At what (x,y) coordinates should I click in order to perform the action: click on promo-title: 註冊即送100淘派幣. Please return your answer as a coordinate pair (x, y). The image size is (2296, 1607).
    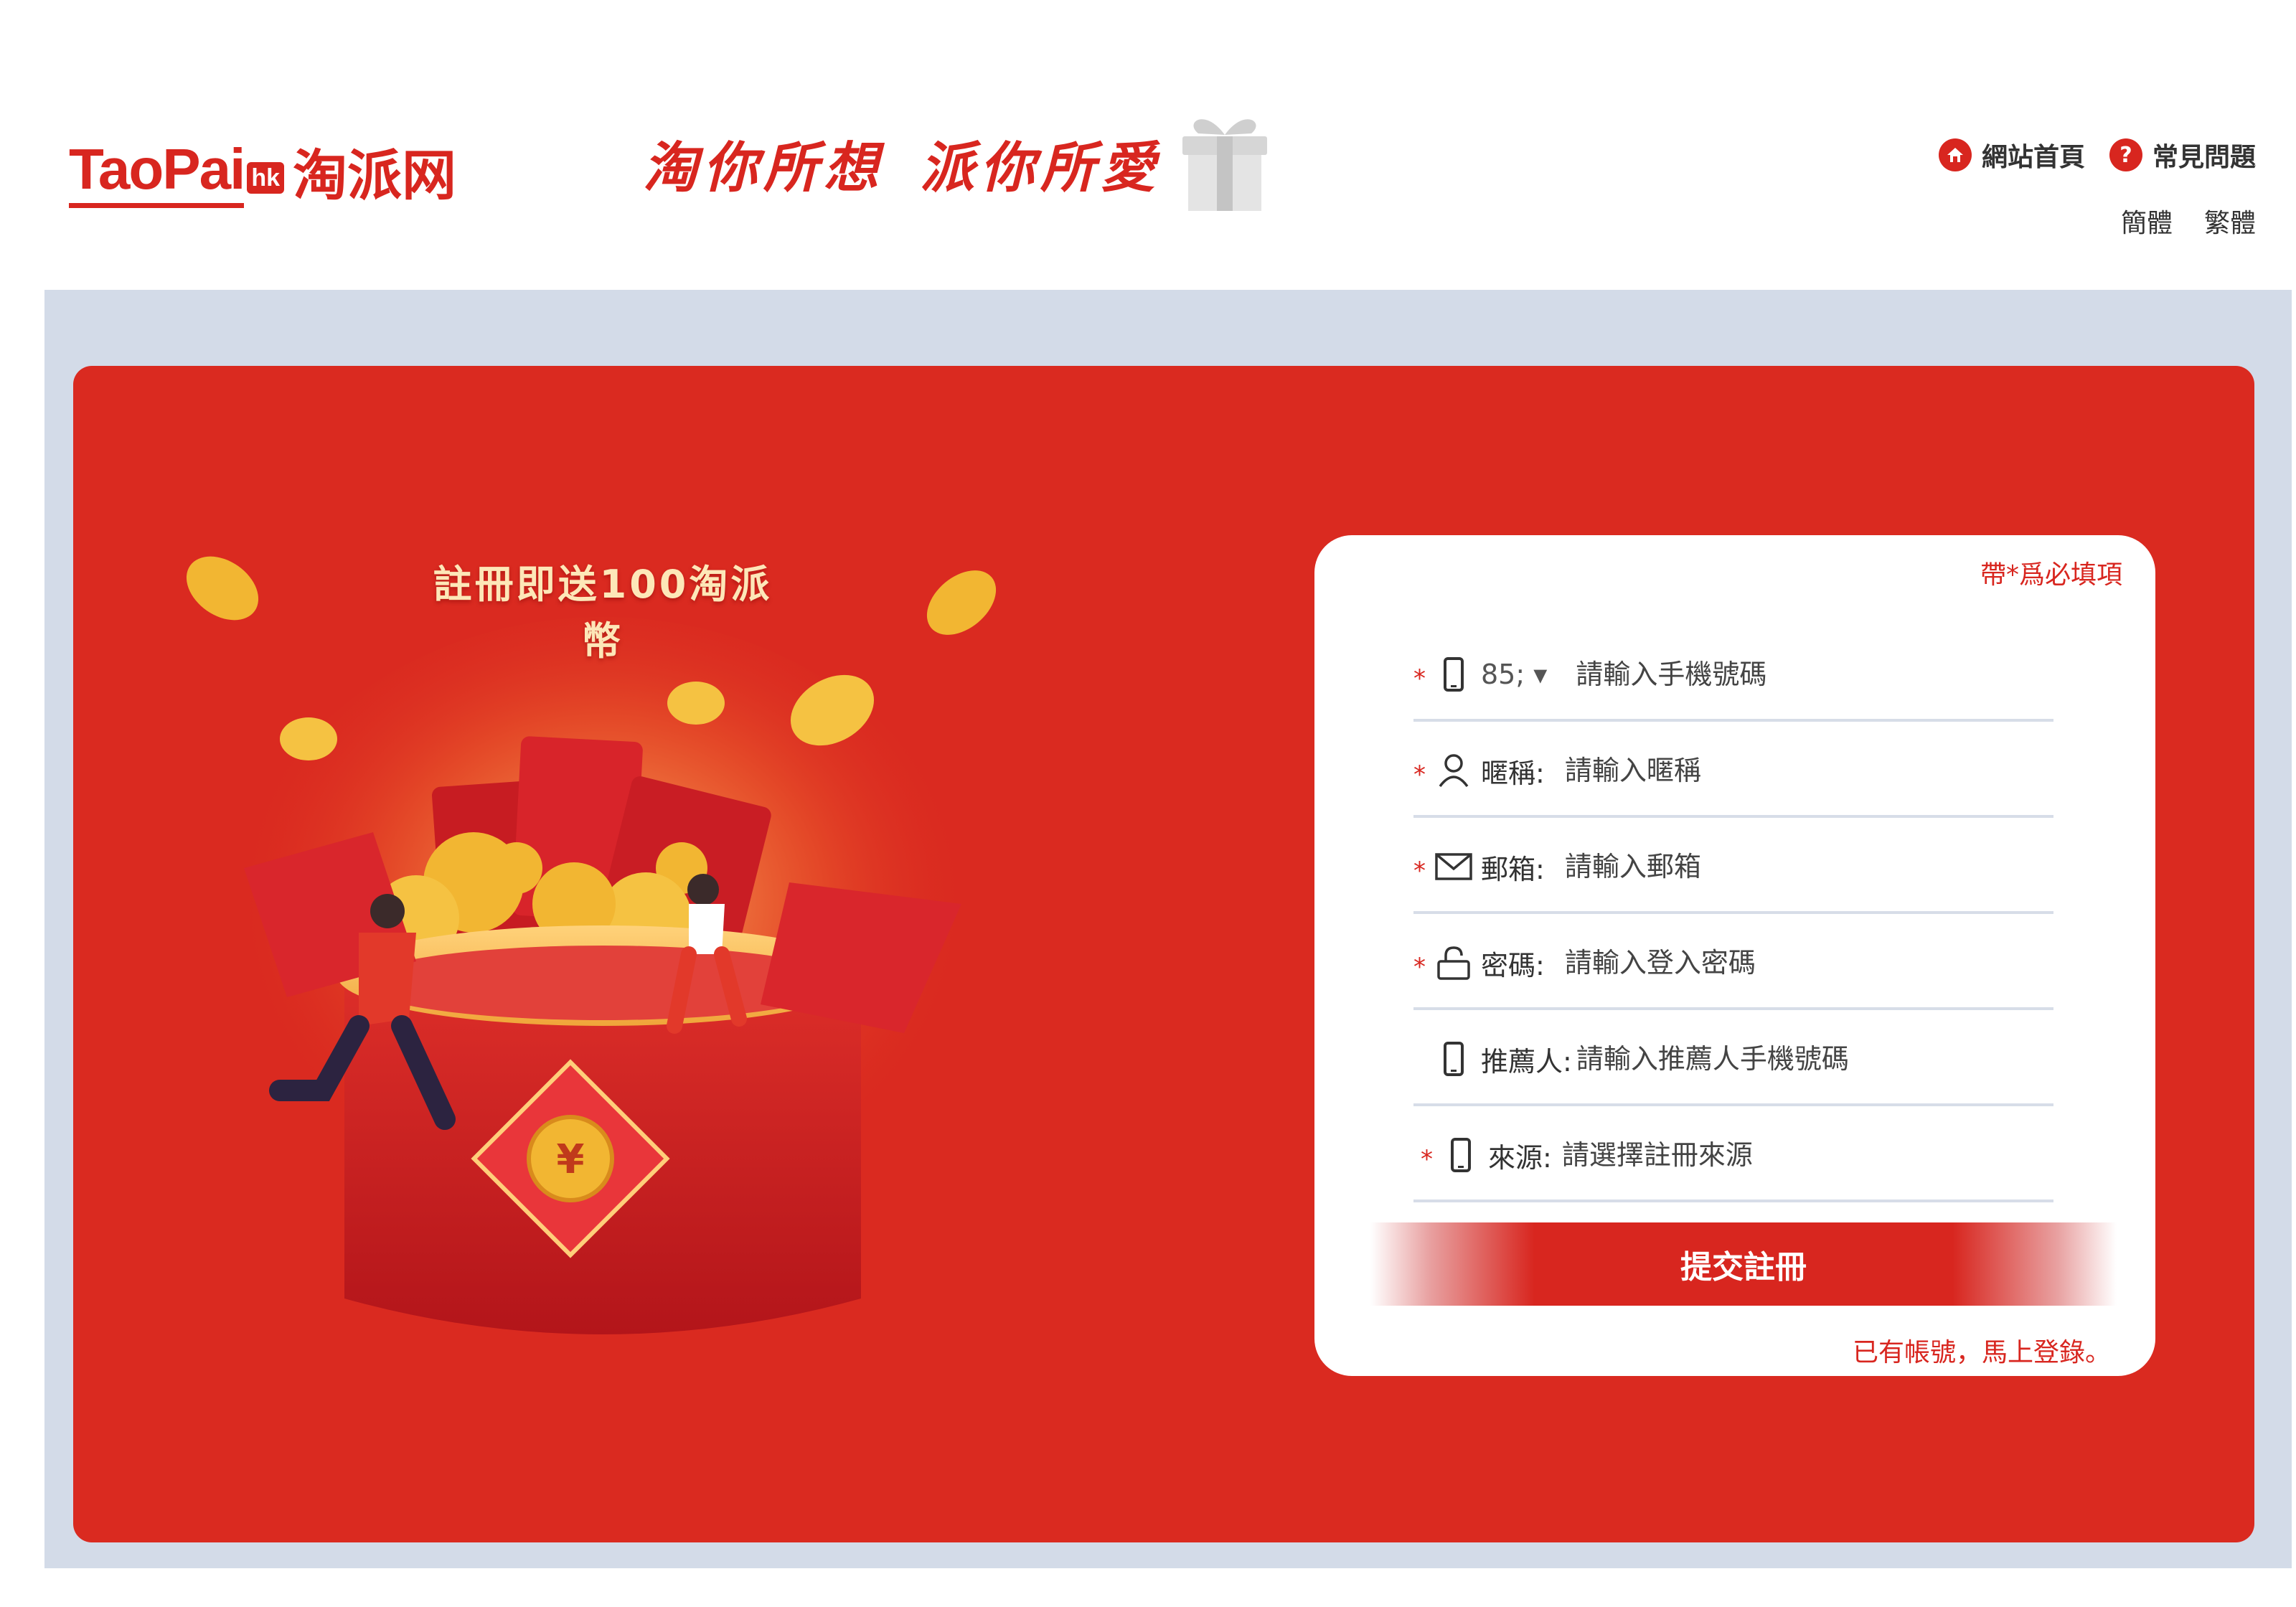
    Looking at the image, I should click on (603, 613).